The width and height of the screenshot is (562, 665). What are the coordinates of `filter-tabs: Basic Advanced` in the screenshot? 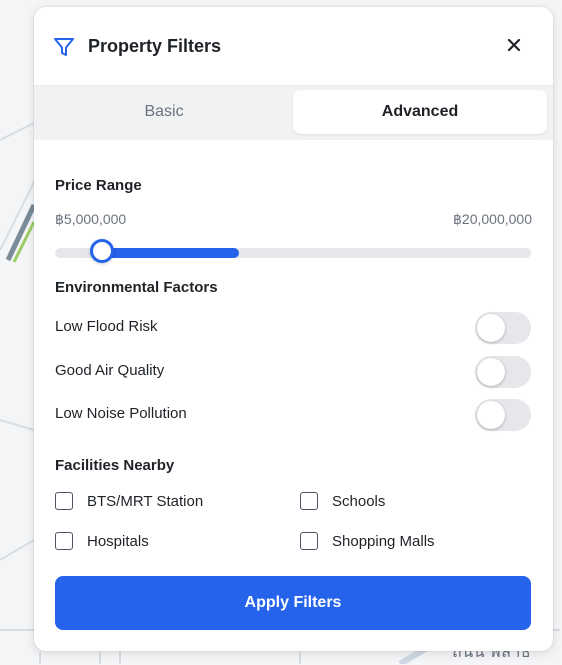 It's located at (293, 113).